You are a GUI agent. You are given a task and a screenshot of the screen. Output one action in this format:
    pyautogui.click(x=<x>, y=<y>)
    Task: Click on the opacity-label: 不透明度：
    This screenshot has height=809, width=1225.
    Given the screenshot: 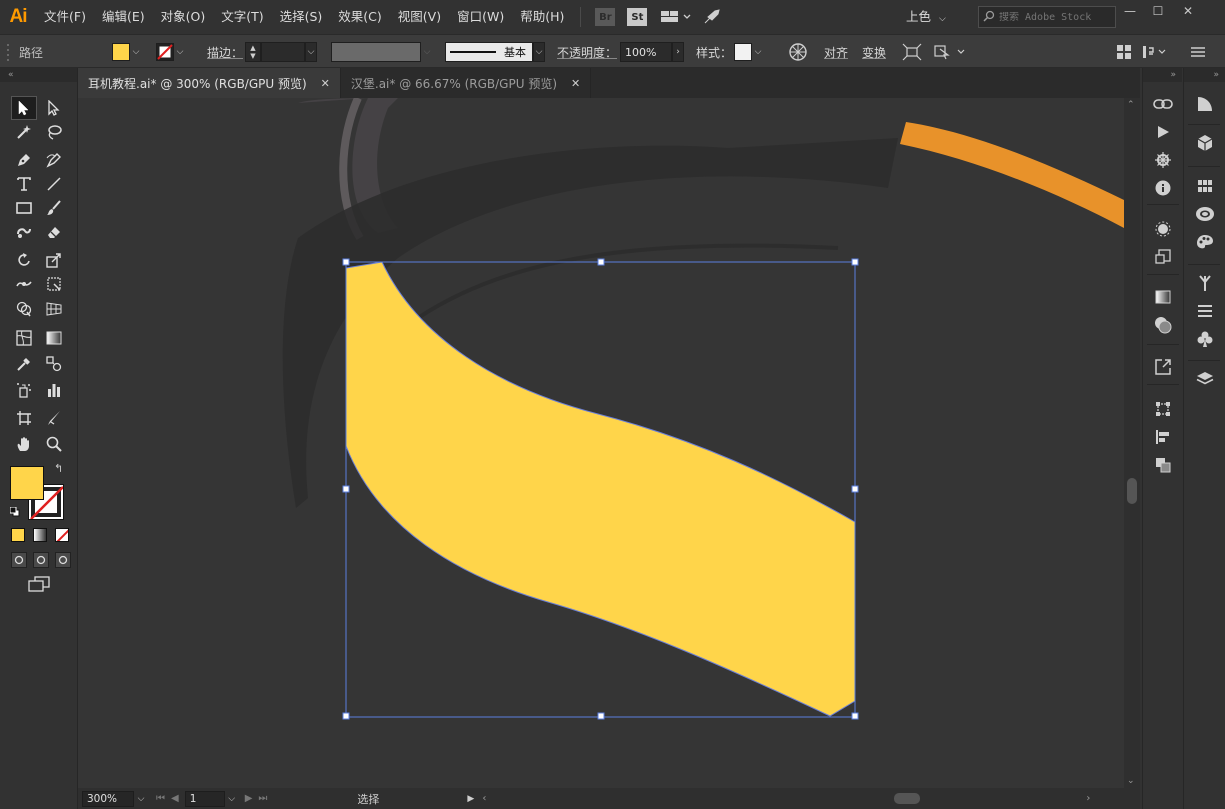 What is the action you would take?
    pyautogui.click(x=587, y=52)
    